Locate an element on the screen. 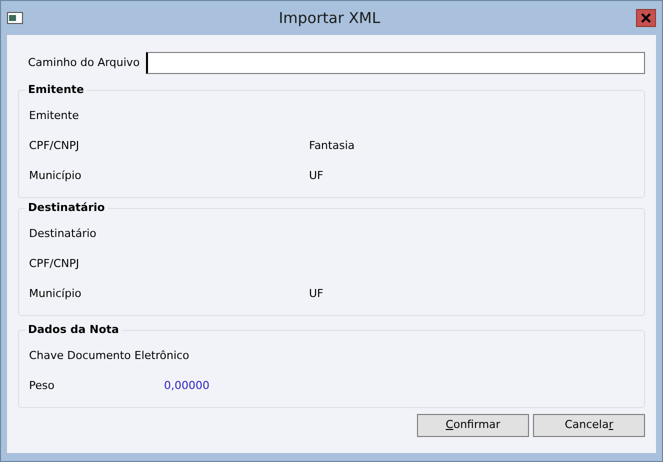 Image resolution: width=663 pixels, height=462 pixels. dialog-button: Confirmar is located at coordinates (473, 425).